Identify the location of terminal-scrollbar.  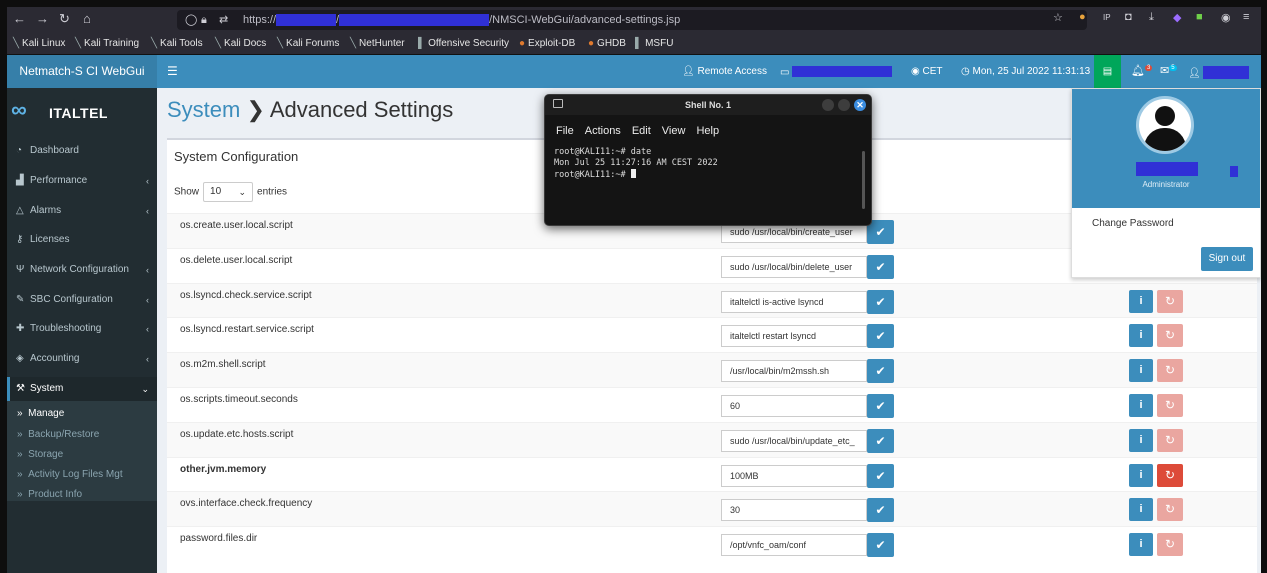
(863, 180).